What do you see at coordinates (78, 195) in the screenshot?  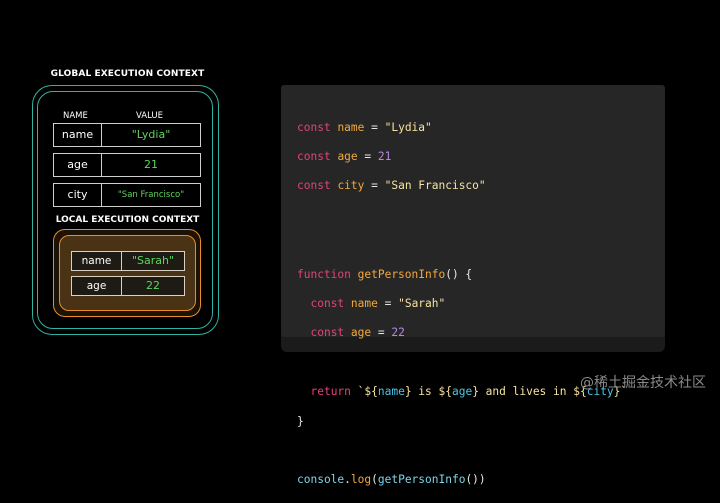 I see `var-name: city` at bounding box center [78, 195].